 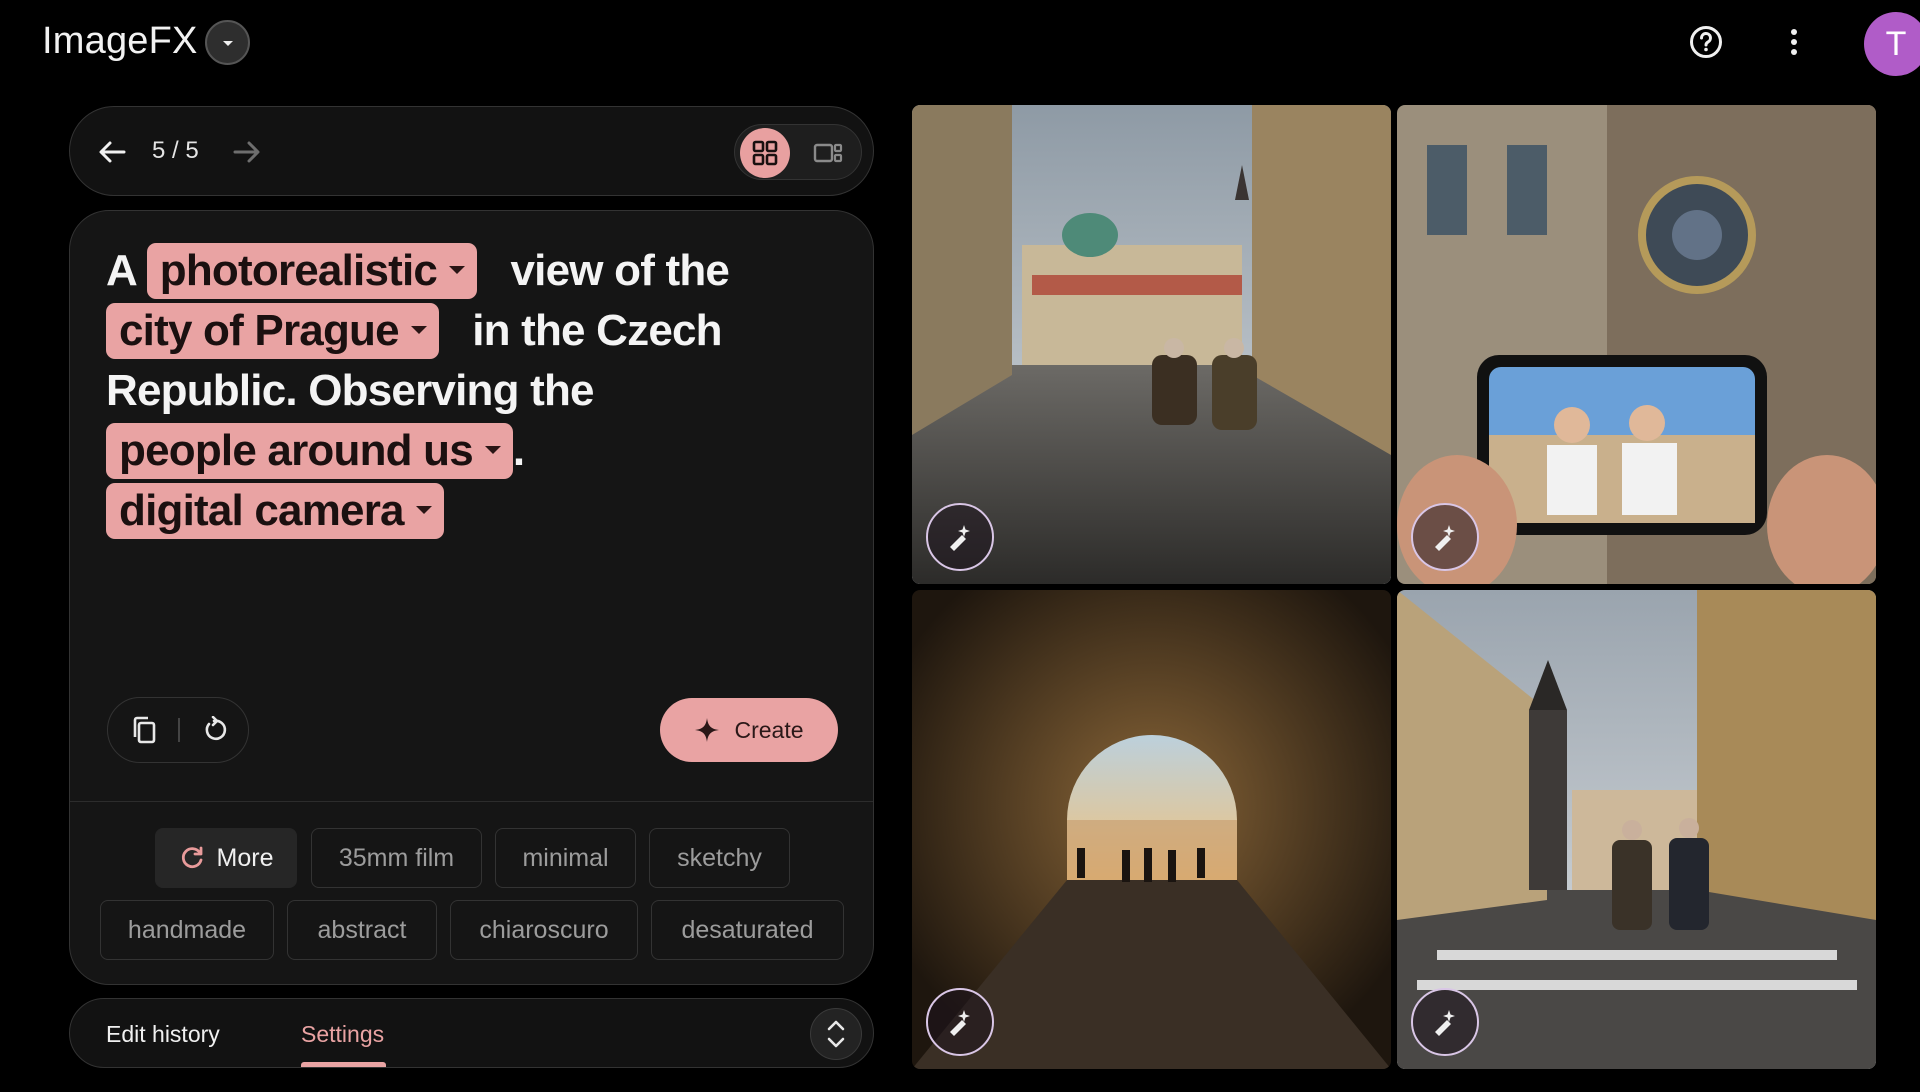 I want to click on tab-edit-history: Edit history, so click(x=163, y=1034).